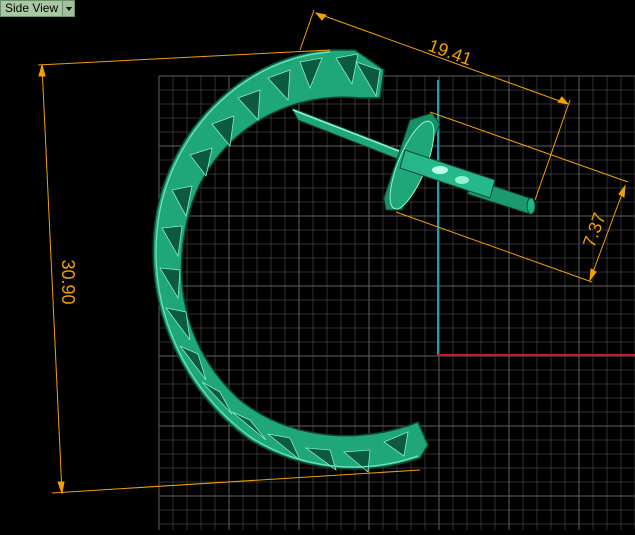  I want to click on view-selector: Side View, so click(38, 8).